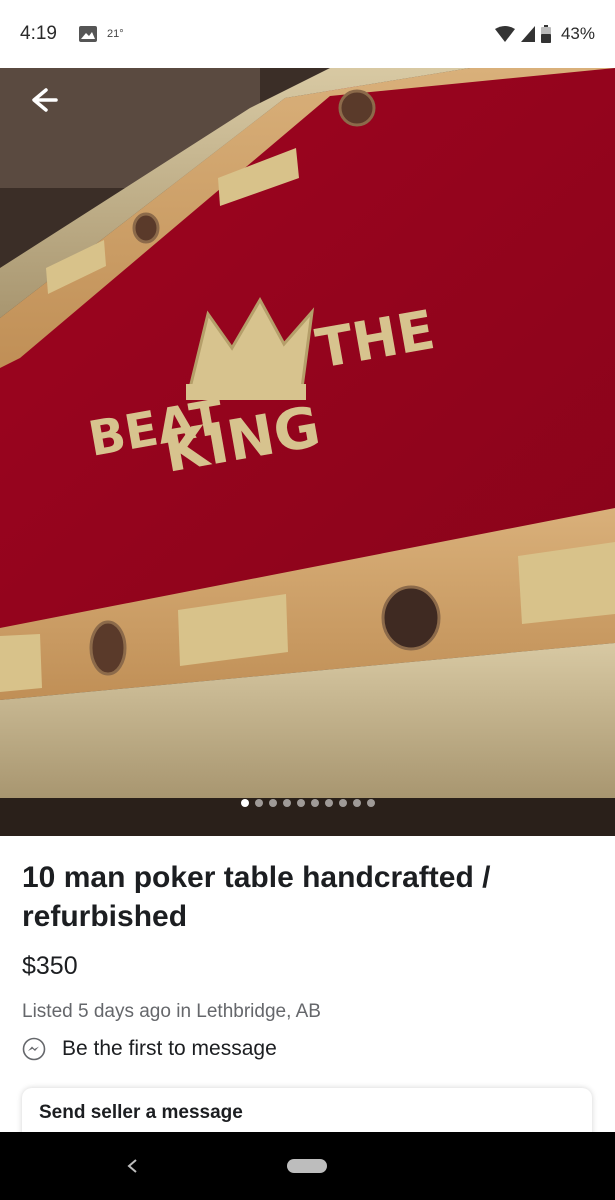 The height and width of the screenshot is (1200, 615). I want to click on image-icon, so click(87, 34).